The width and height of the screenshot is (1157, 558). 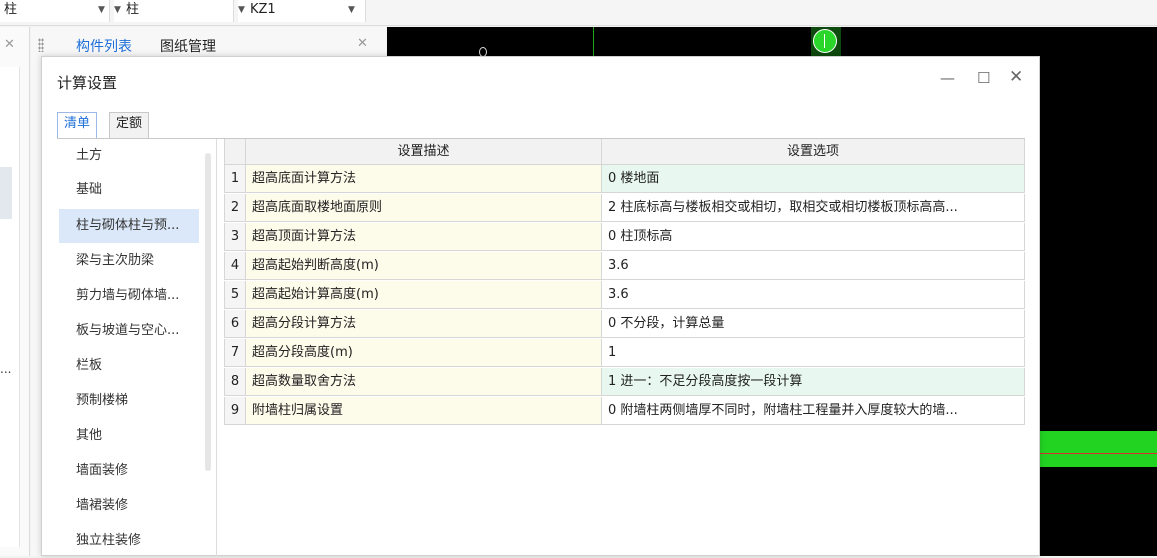 I want to click on component-type-value: 柱, so click(x=133, y=9).